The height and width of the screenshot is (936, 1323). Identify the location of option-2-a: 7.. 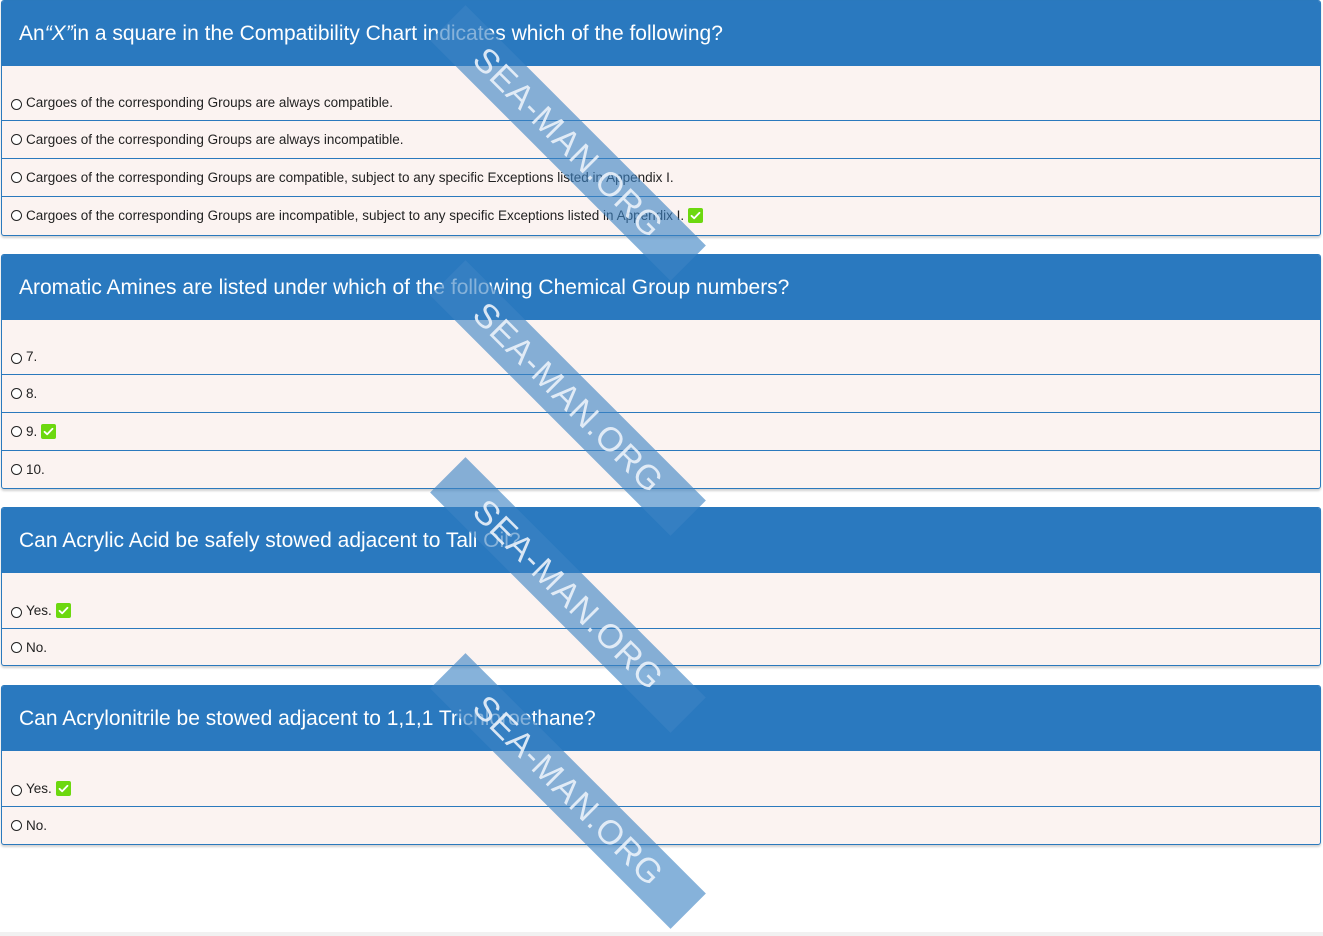
(661, 347).